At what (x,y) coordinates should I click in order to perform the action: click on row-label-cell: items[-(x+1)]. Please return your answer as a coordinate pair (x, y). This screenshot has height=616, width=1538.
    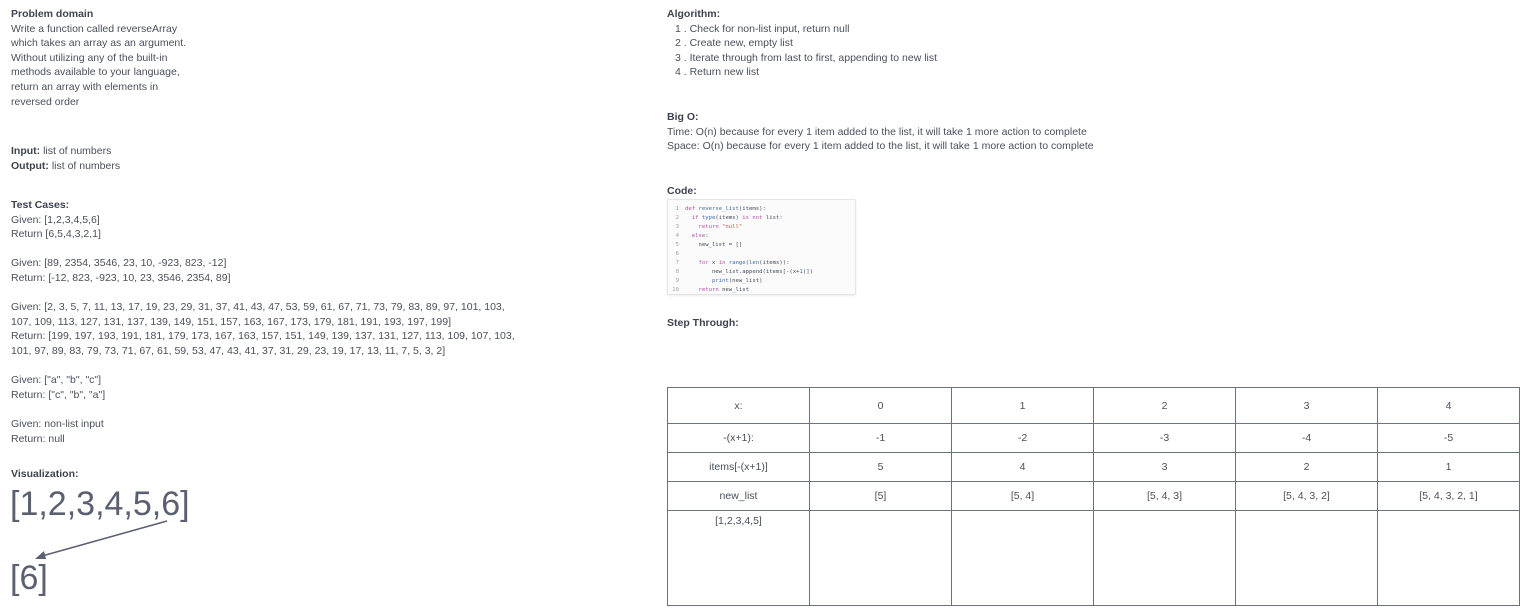
    Looking at the image, I should click on (738, 467).